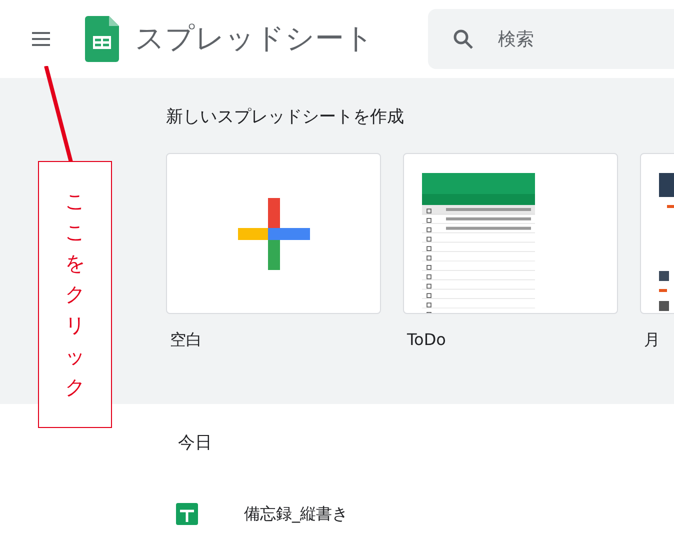  I want to click on template-label: 月, so click(652, 340).